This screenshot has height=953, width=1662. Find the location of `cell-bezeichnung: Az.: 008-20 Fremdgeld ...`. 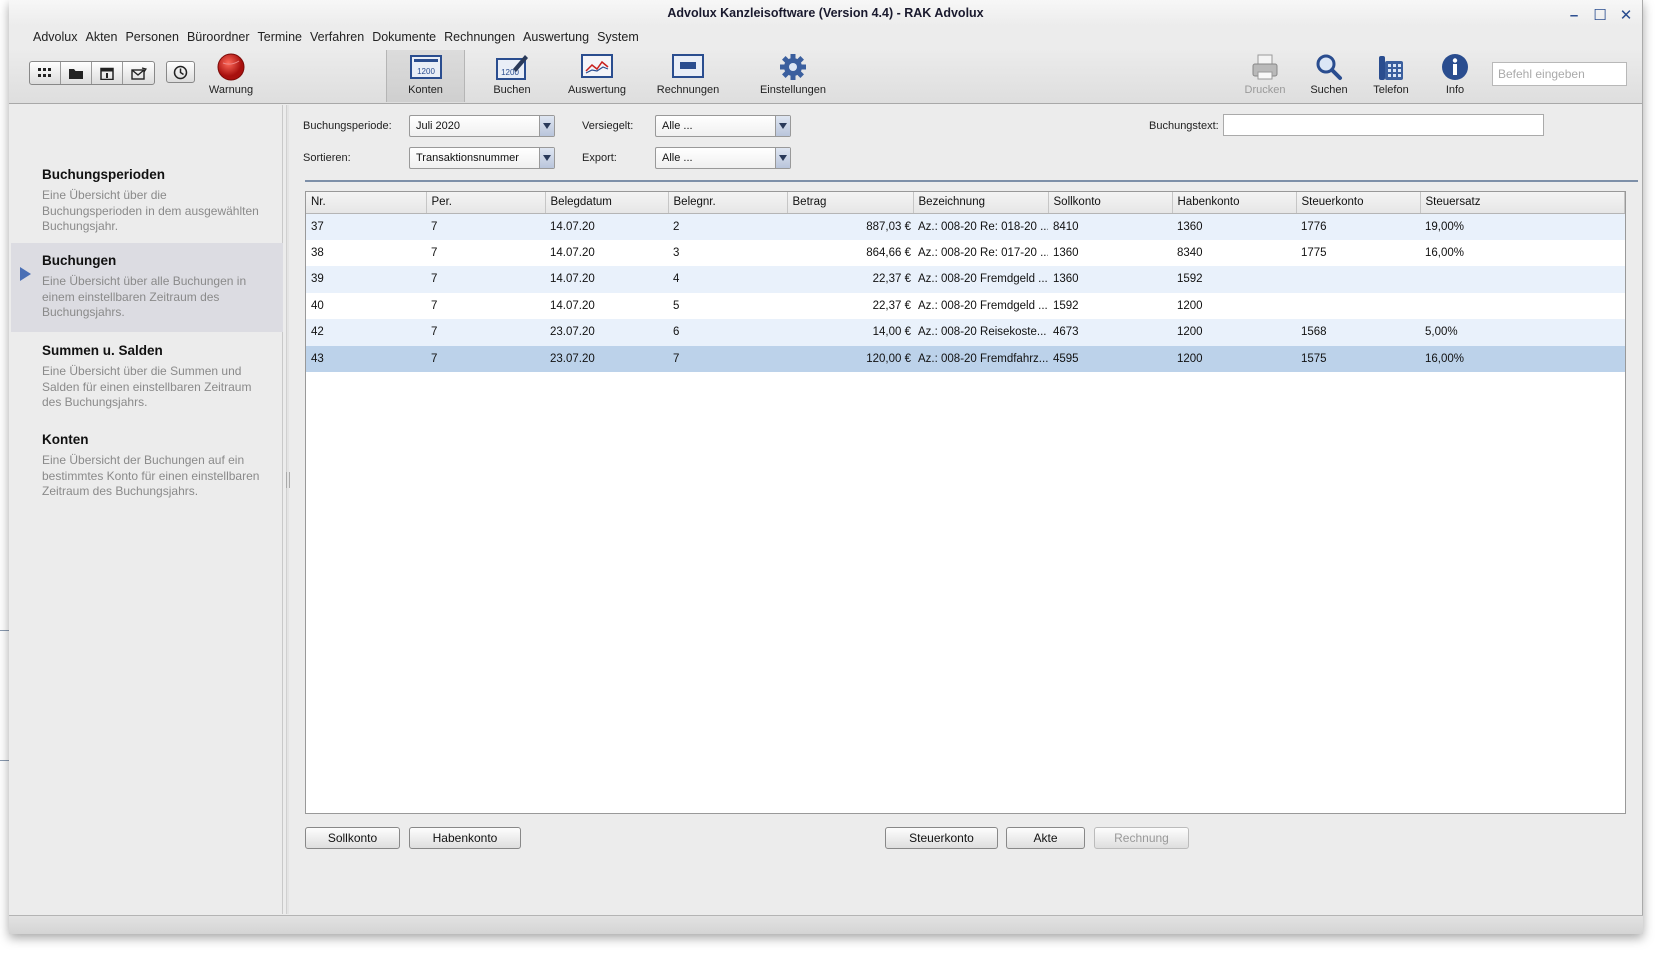

cell-bezeichnung: Az.: 008-20 Fremdgeld ... is located at coordinates (980, 279).